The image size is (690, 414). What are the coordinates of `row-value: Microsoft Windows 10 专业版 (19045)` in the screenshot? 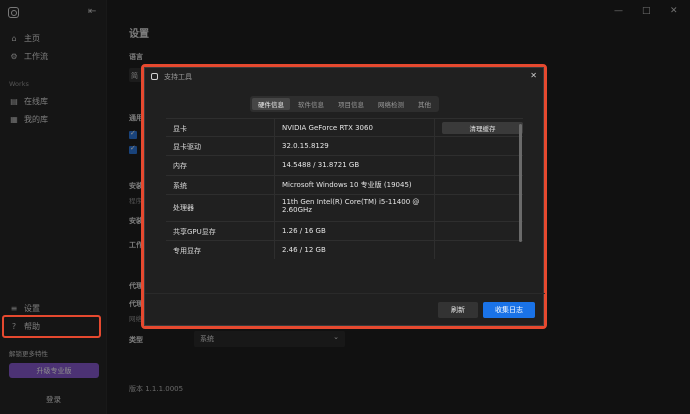 It's located at (347, 184).